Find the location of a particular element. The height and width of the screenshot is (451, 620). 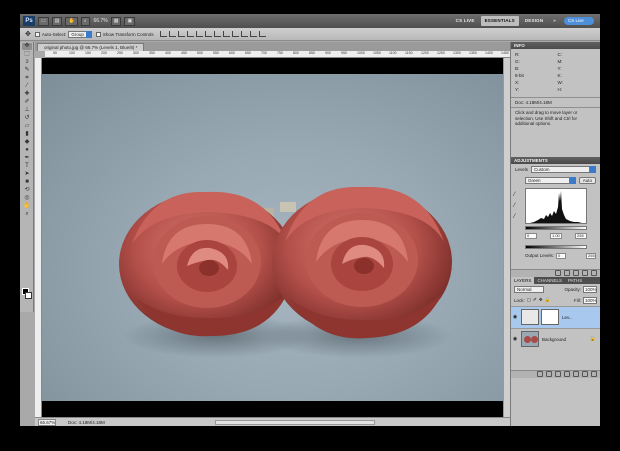

screen-mode-button: ▣ is located at coordinates (130, 21).